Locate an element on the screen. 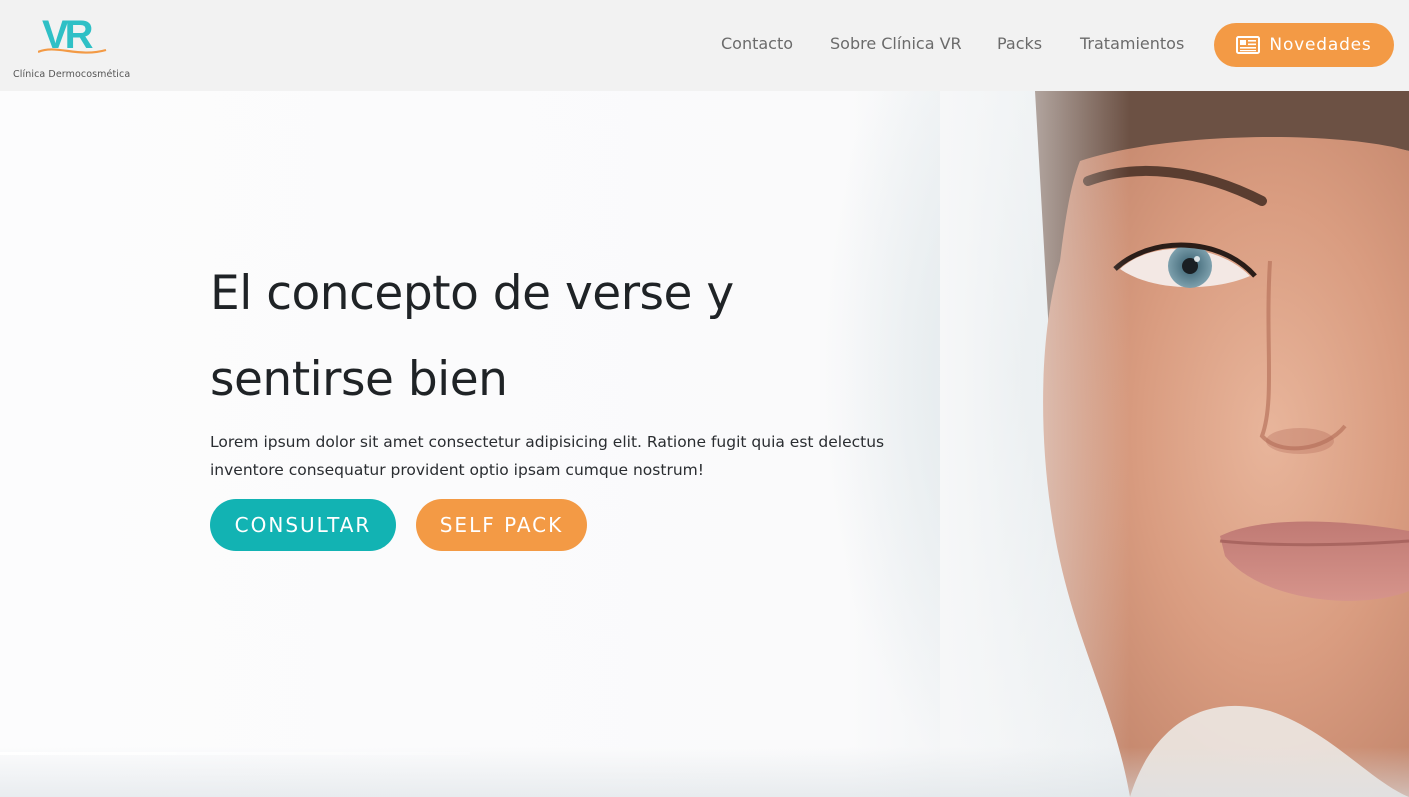 This screenshot has height=797, width=1409. hero-headline-line1: El concepto de verse y is located at coordinates (472, 293).